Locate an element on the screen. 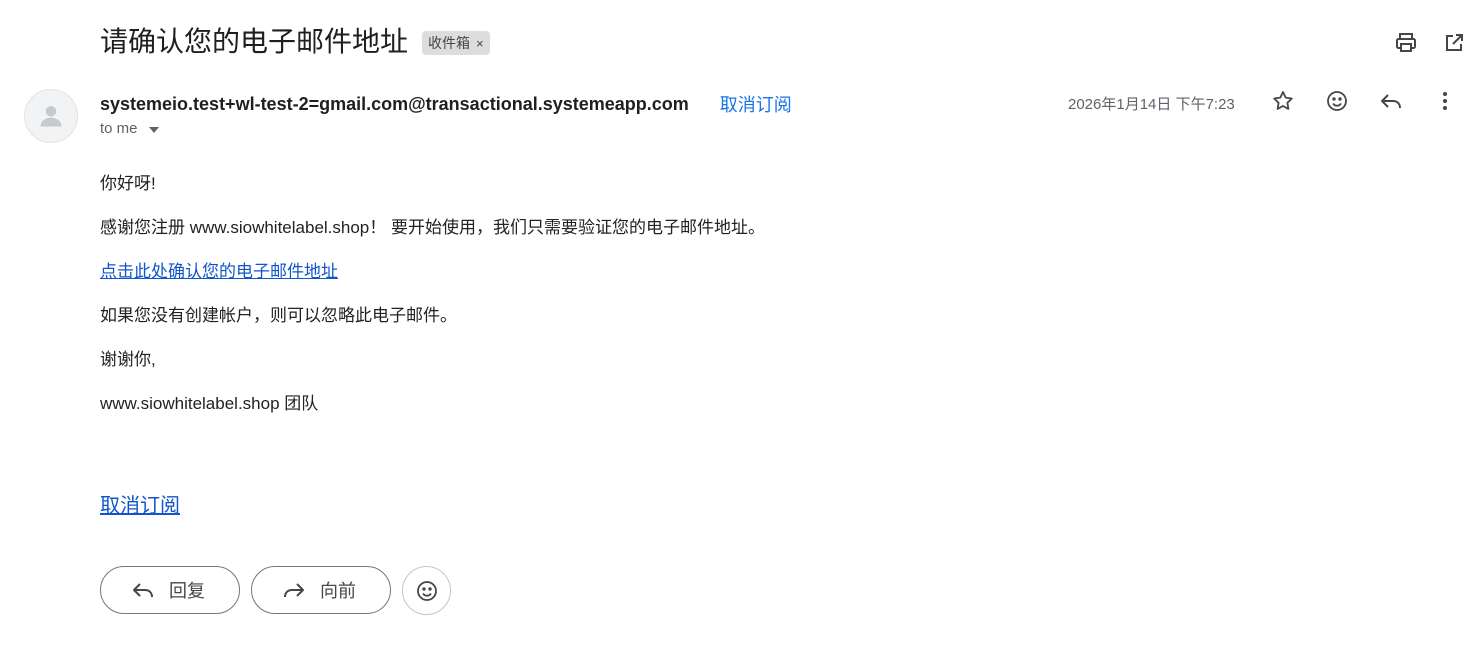 The image size is (1481, 662). reply-button is located at coordinates (1391, 101).